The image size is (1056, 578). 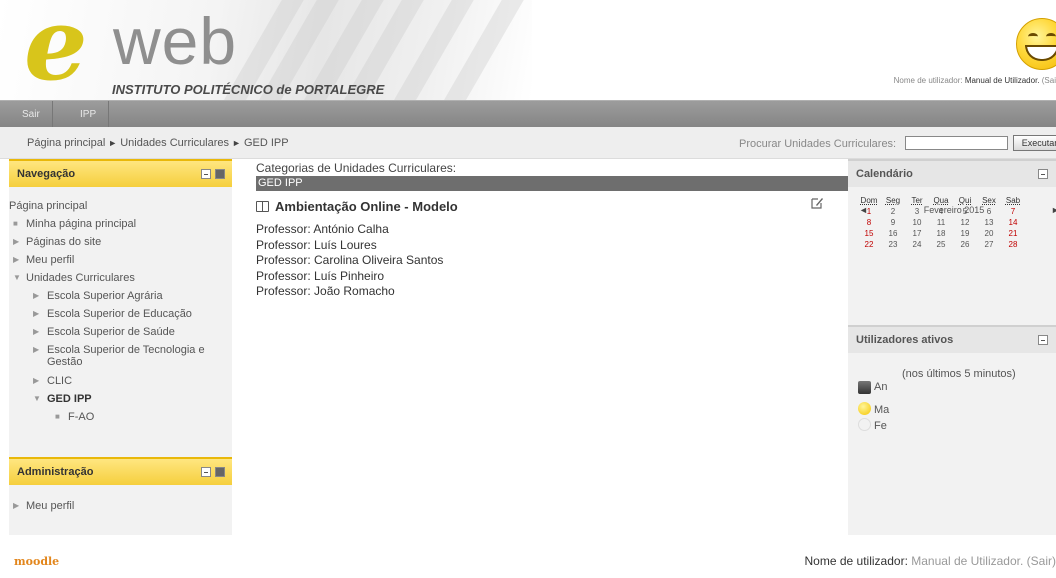 I want to click on admin-item-label: Meu perfil, so click(x=50, y=506).